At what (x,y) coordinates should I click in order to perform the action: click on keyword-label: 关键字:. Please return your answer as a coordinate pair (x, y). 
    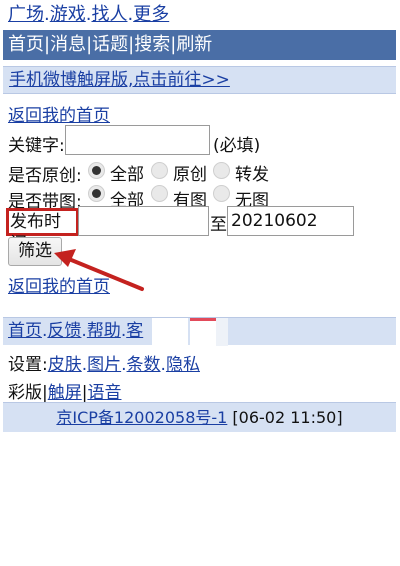
    Looking at the image, I should click on (36, 146).